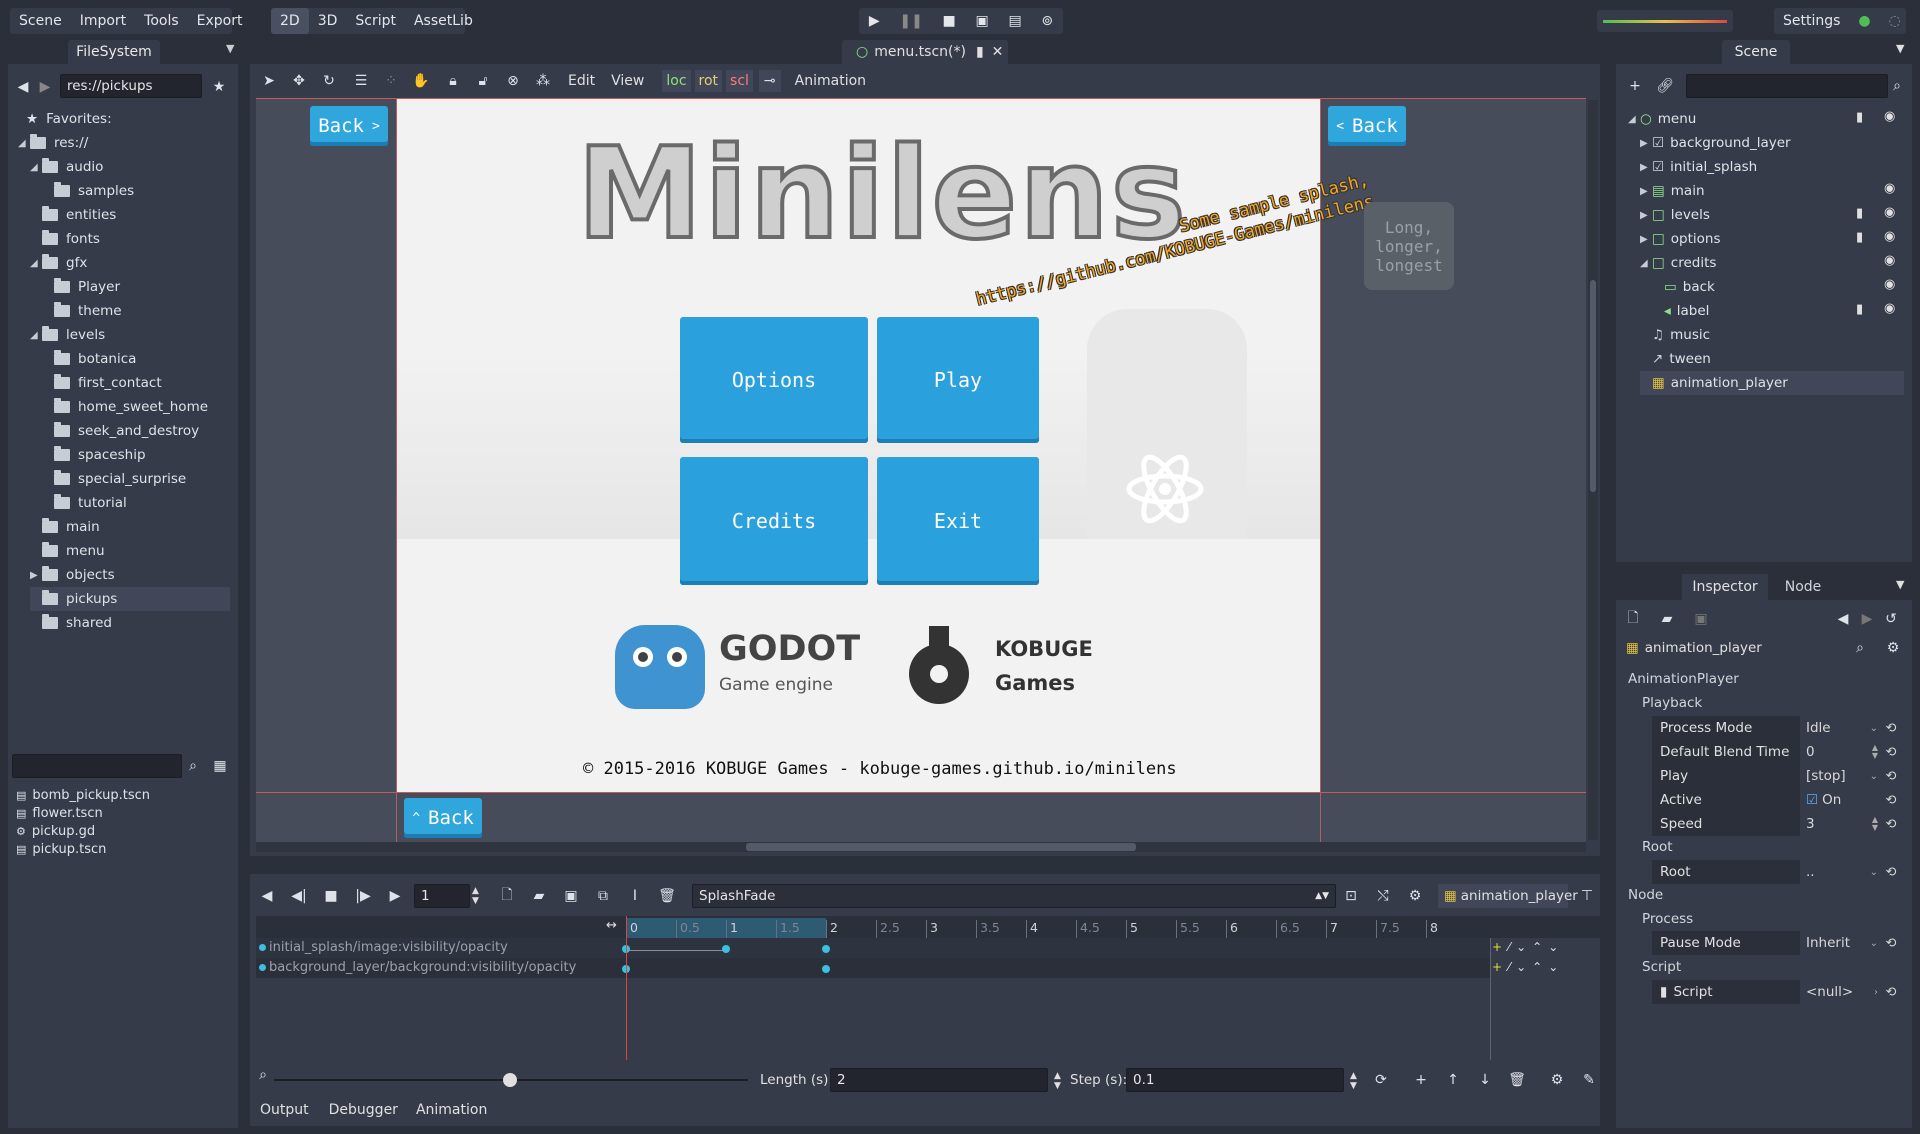  What do you see at coordinates (949, 21) in the screenshot?
I see `stop-icon: ■` at bounding box center [949, 21].